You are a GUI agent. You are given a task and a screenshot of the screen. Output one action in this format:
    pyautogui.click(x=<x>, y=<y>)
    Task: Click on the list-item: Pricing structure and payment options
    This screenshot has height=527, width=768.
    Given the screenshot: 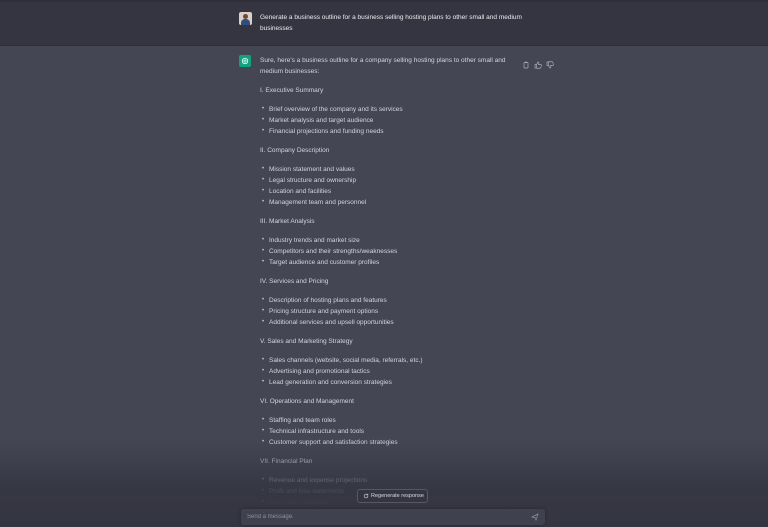 What is the action you would take?
    pyautogui.click(x=387, y=311)
    